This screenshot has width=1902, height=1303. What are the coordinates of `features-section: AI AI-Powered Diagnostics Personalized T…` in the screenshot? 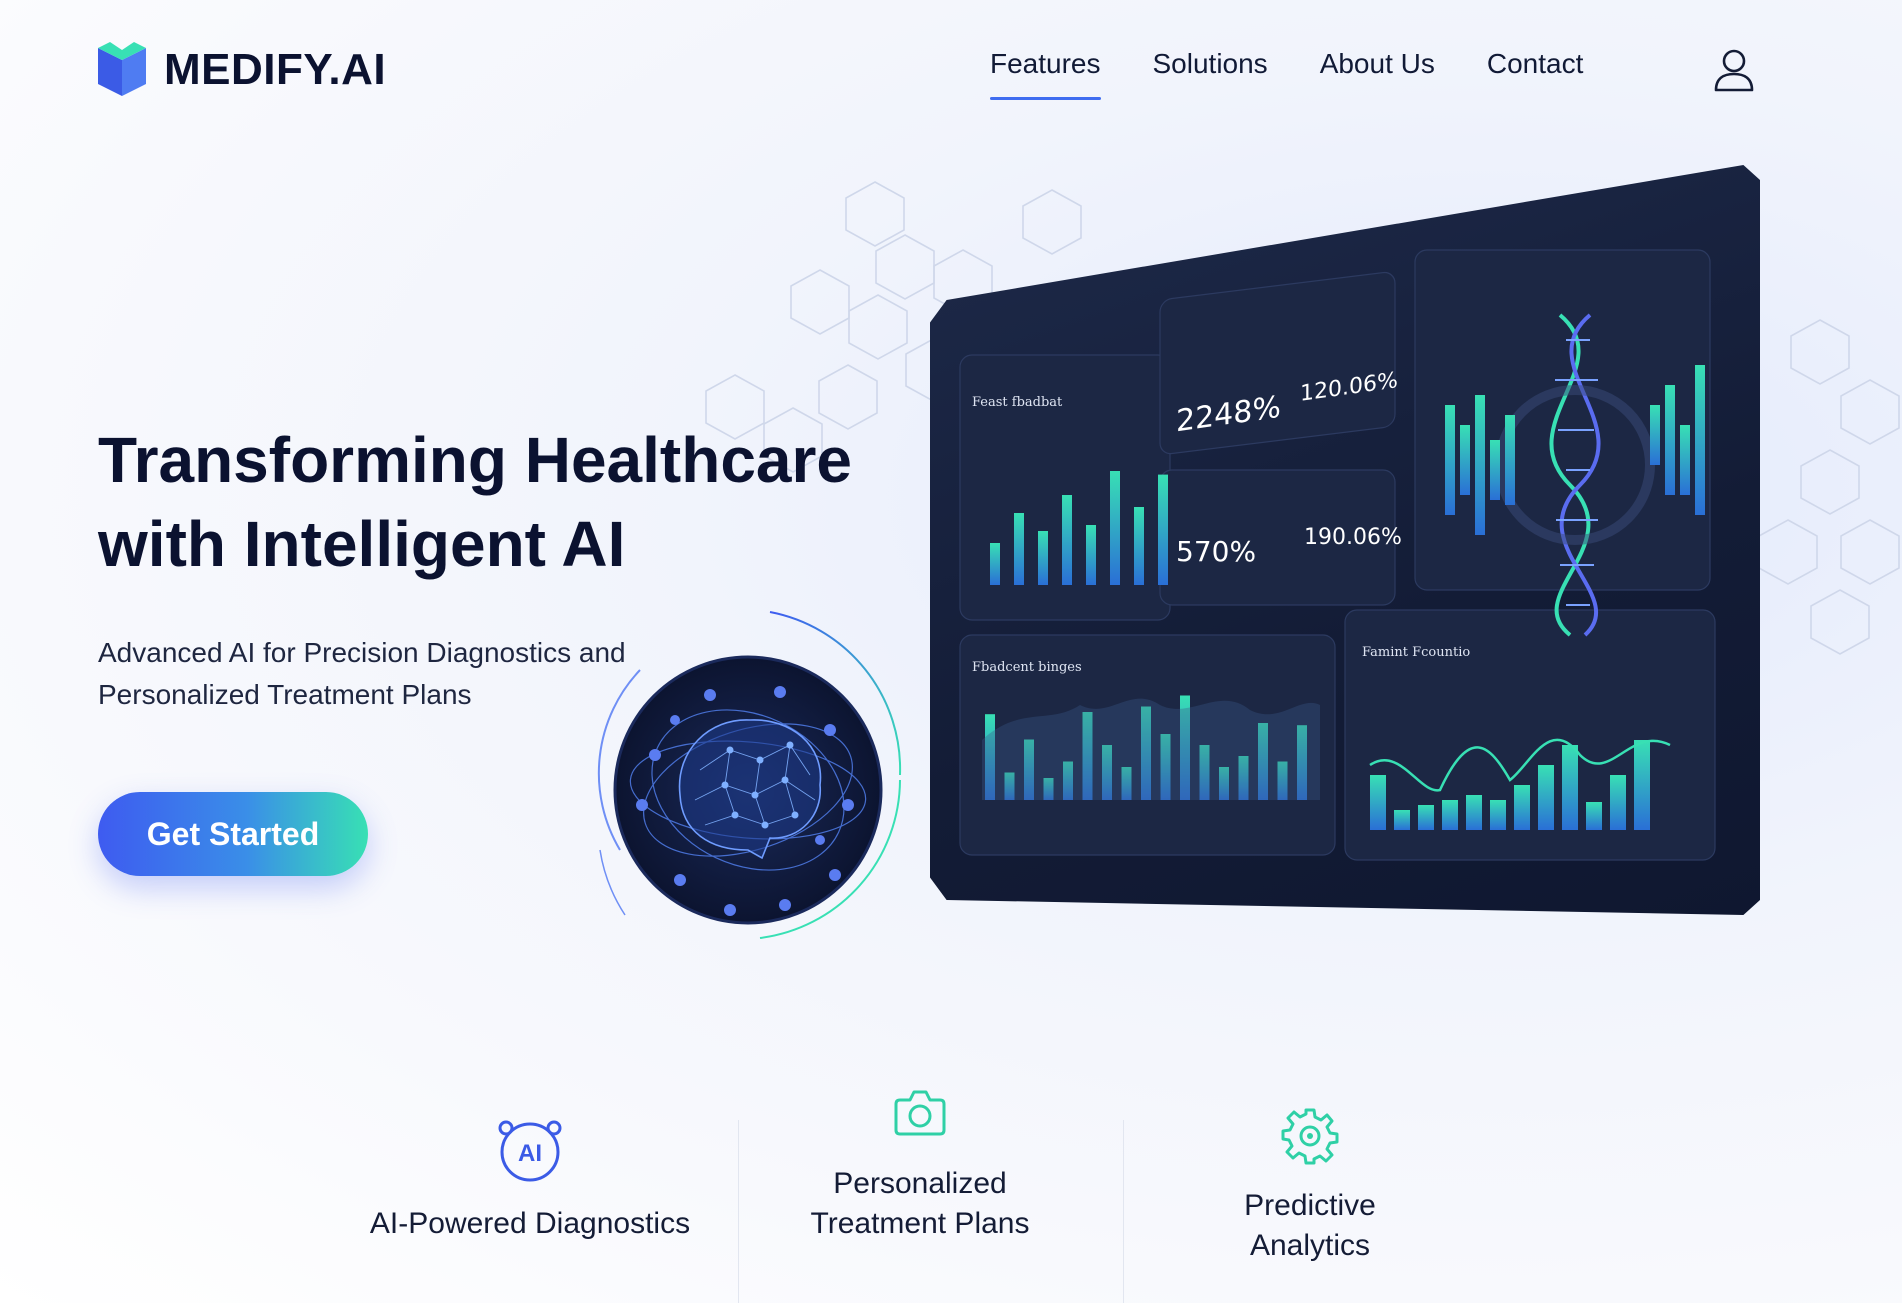 It's located at (900, 1196).